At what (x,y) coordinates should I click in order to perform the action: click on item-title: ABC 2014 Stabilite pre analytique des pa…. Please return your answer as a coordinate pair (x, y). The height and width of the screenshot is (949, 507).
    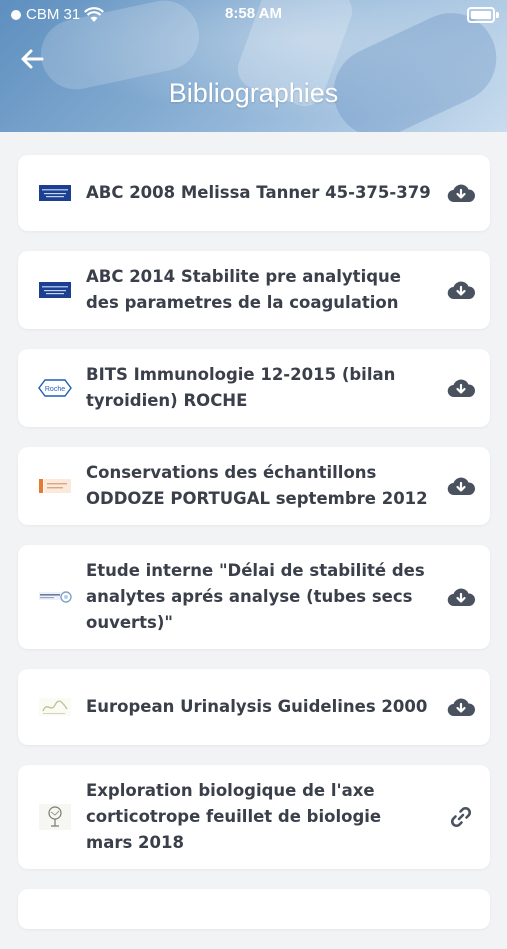
    Looking at the image, I should click on (243, 289).